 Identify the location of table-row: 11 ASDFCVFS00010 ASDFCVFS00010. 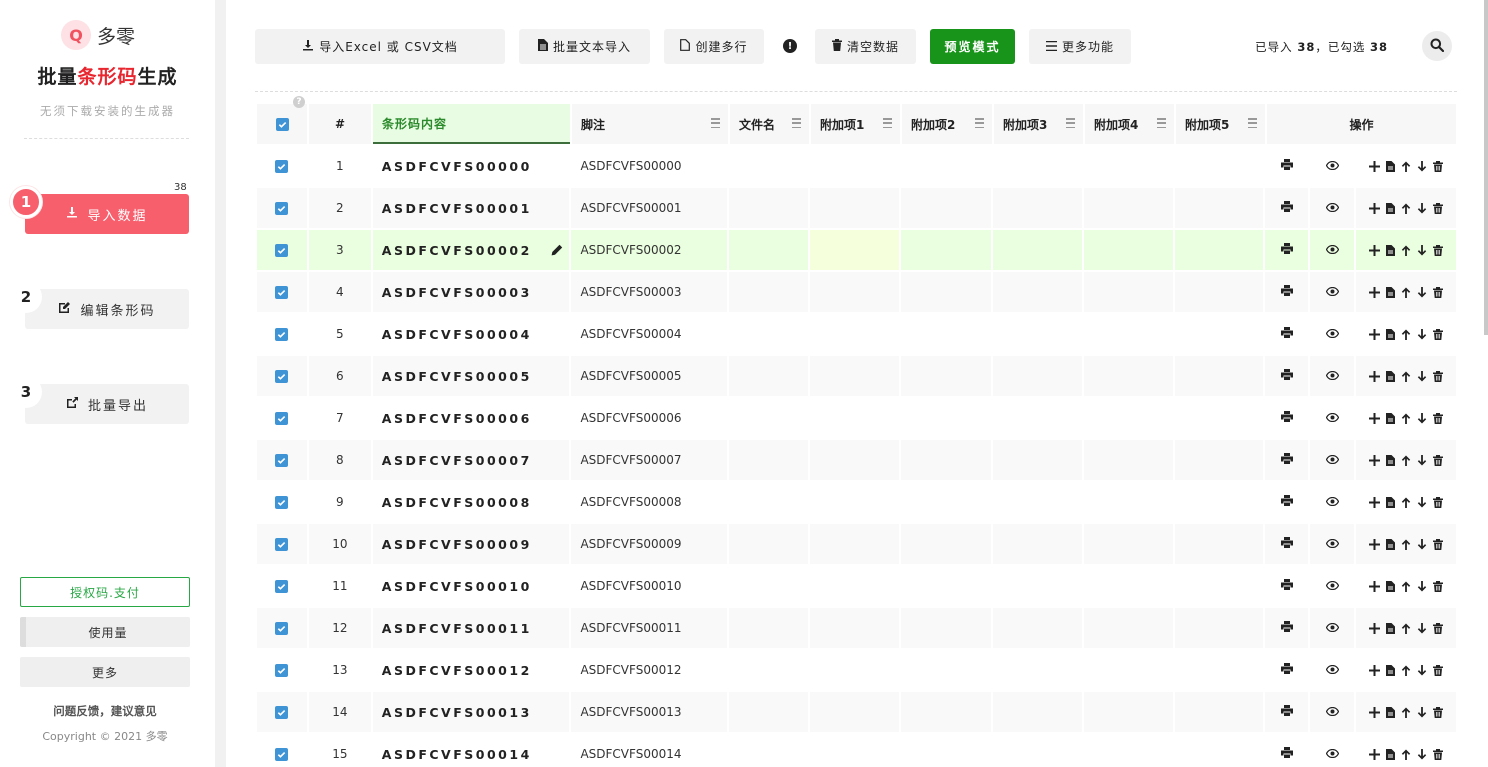
(857, 586).